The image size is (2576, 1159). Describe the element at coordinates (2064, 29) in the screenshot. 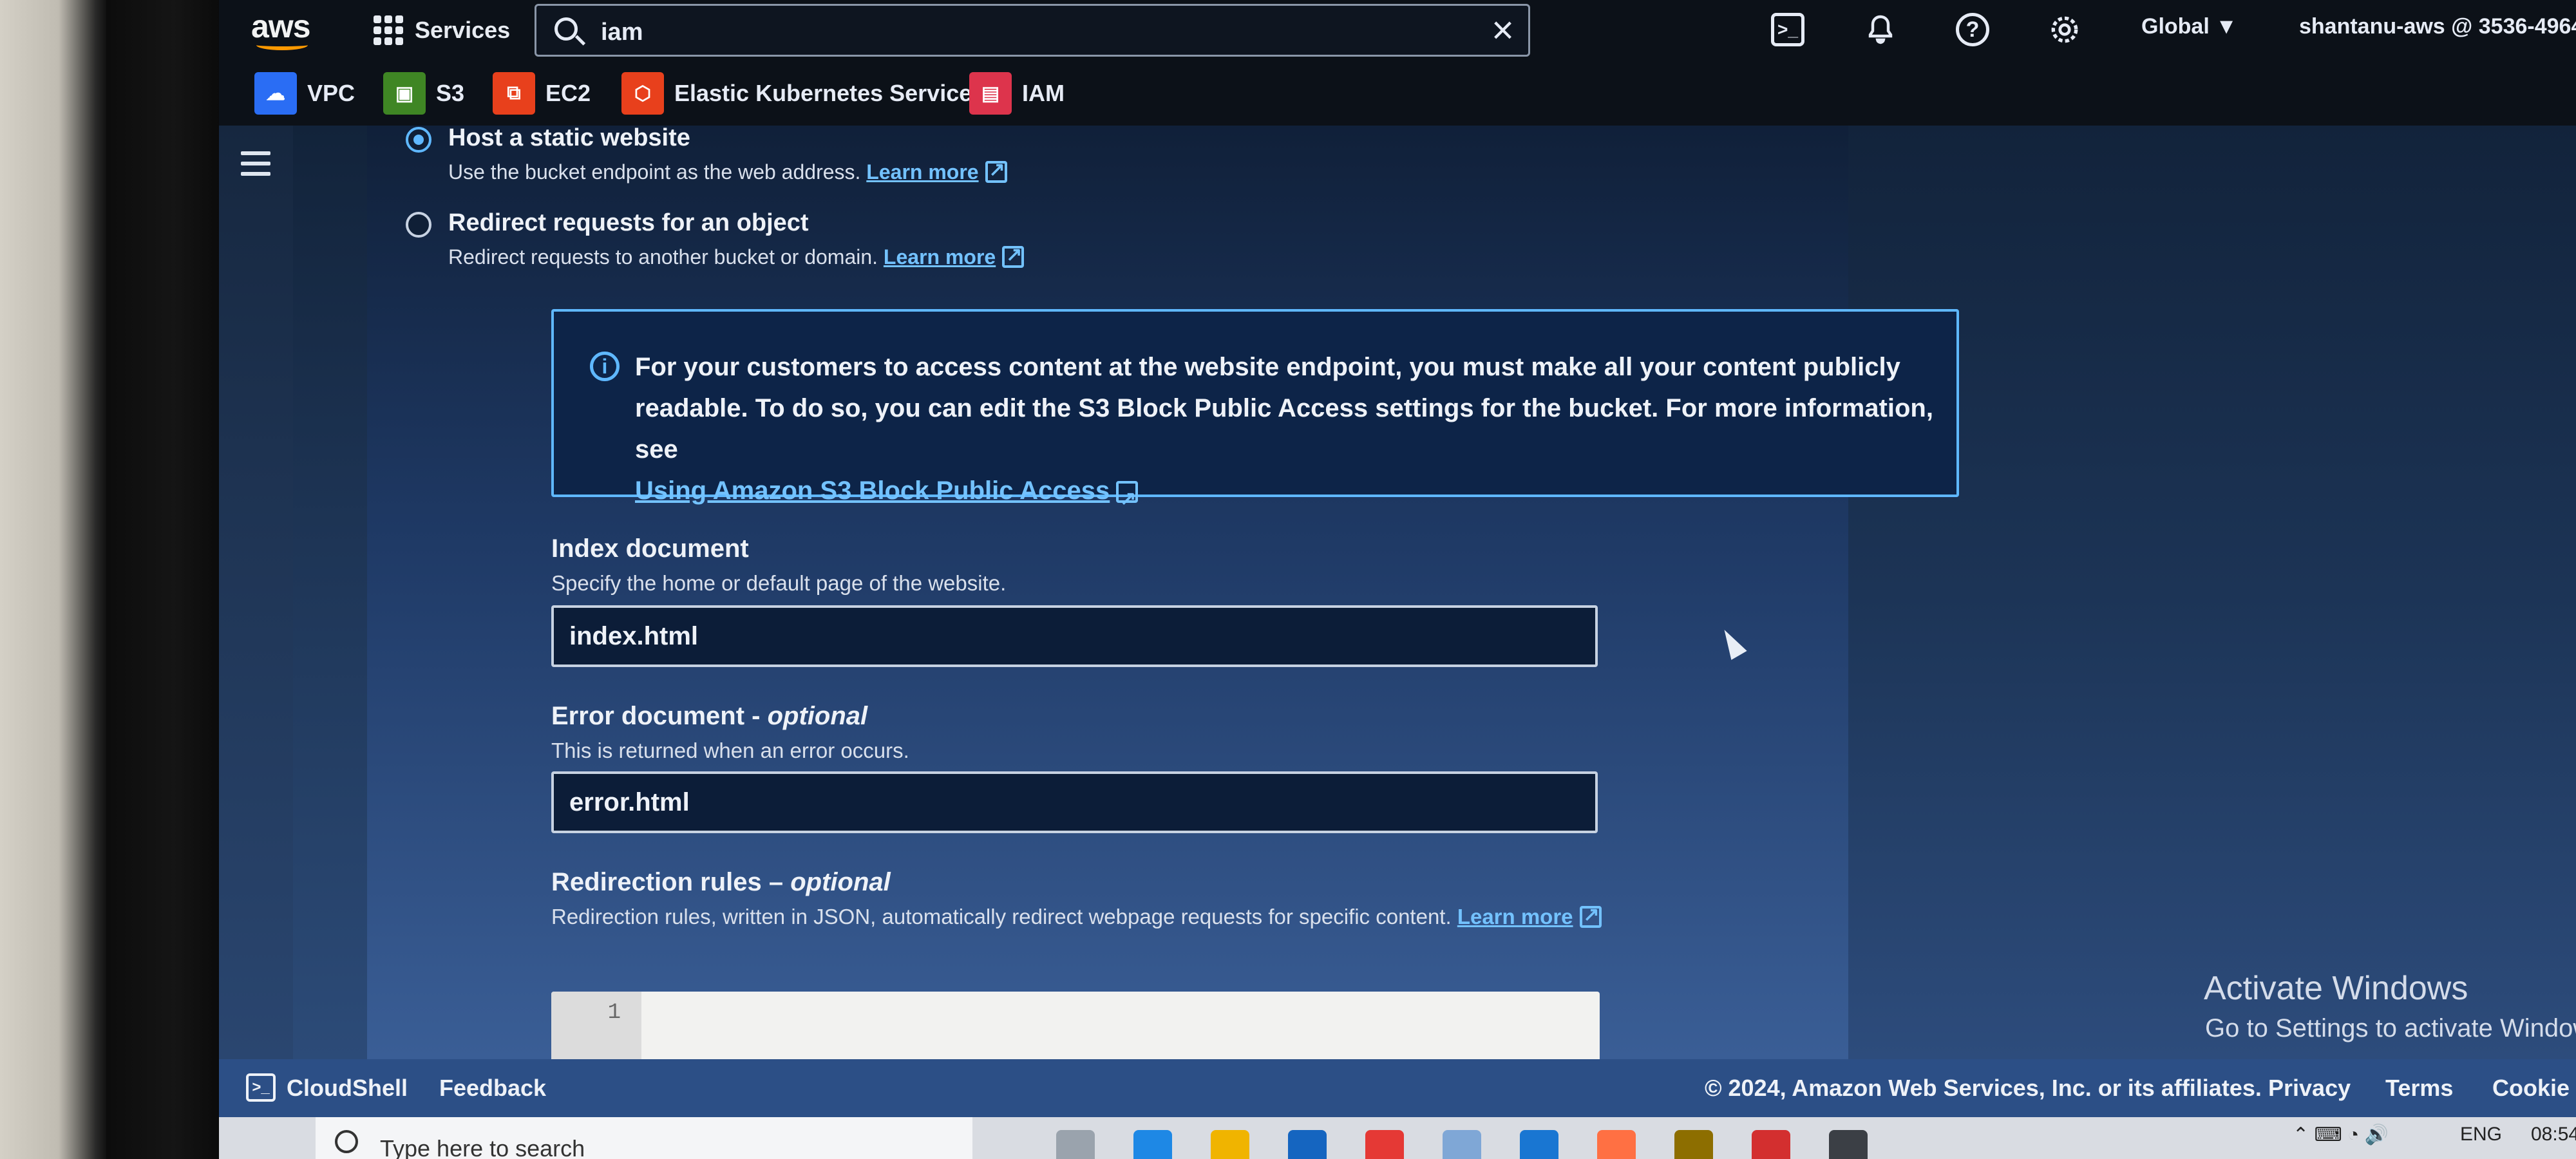

I see `settings-gear-icon` at that location.